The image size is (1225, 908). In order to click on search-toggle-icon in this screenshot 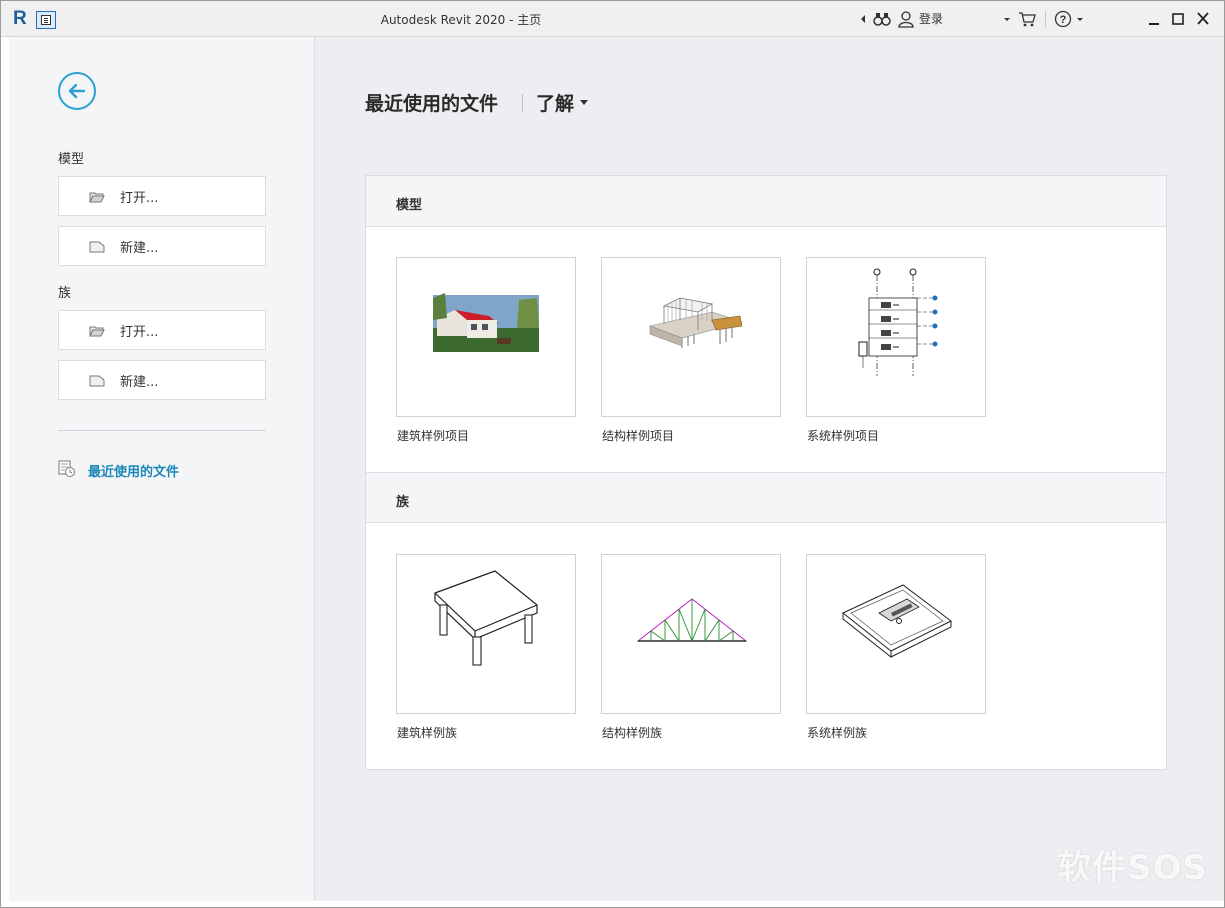, I will do `click(863, 19)`.